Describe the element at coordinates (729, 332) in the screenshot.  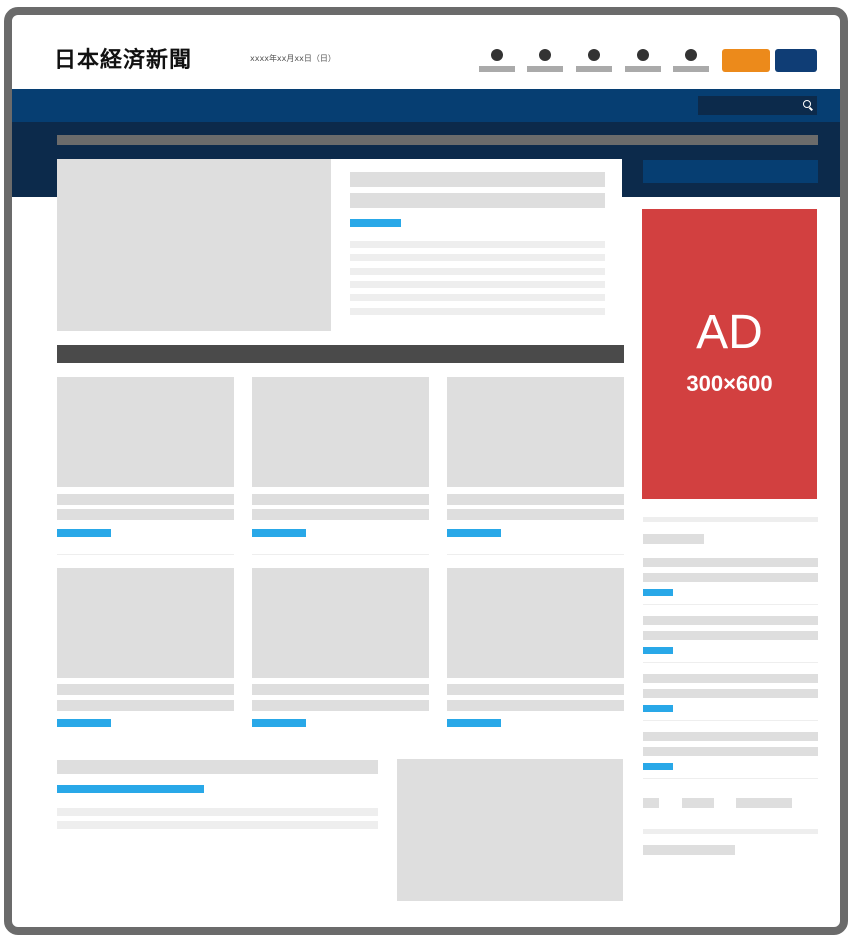
I see `ad-label: AD` at that location.